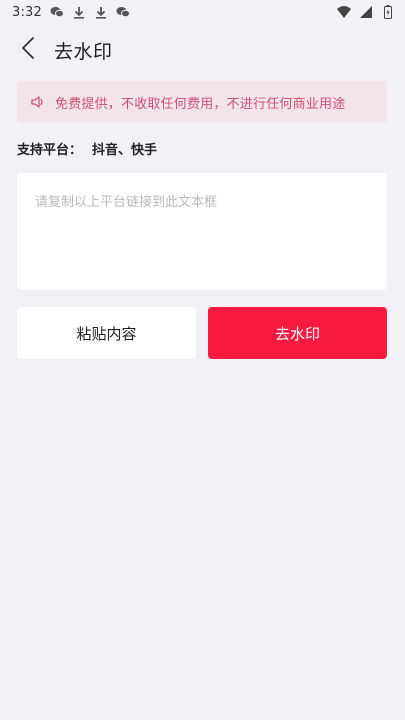 This screenshot has height=720, width=405. Describe the element at coordinates (71, 12) in the screenshot. I see `status-left: 3:32` at that location.